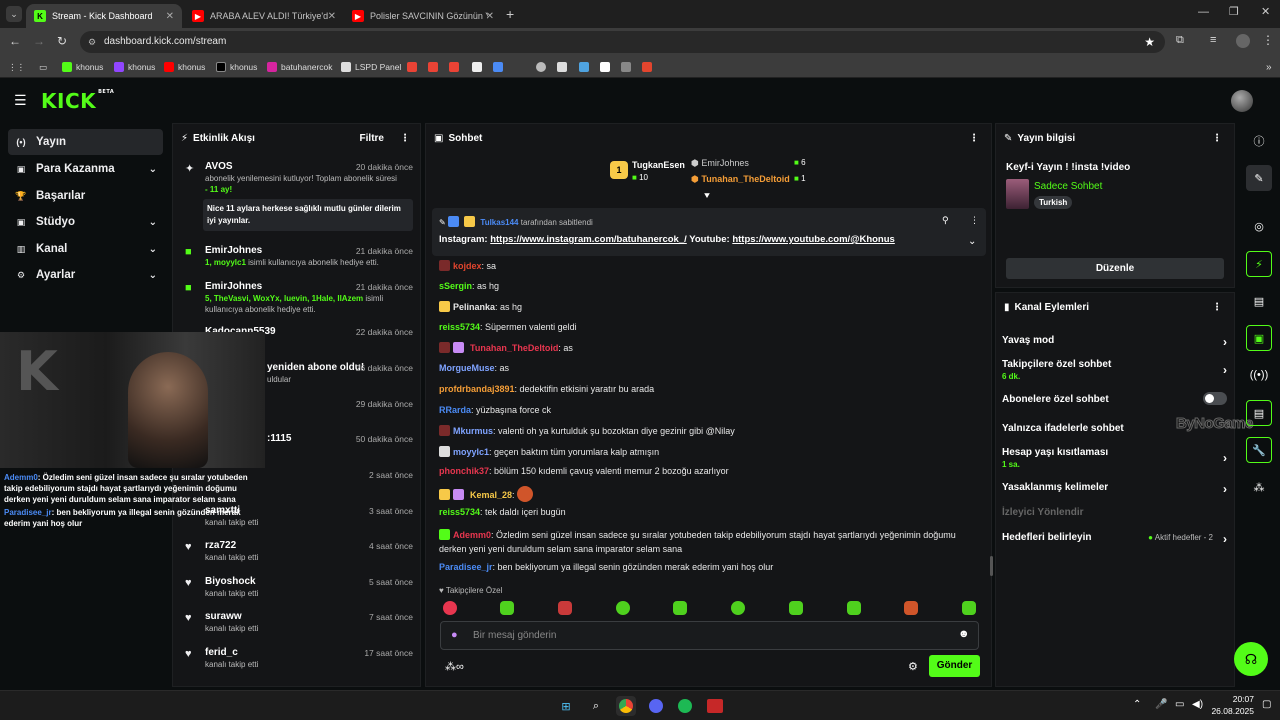 The height and width of the screenshot is (720, 1280). Describe the element at coordinates (1213, 40) in the screenshot. I see `reading-list-icon: ≡` at that location.